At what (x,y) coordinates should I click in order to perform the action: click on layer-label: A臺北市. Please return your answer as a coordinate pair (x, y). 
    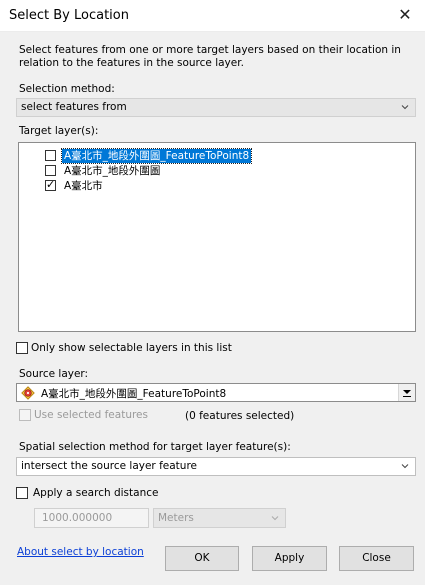
    Looking at the image, I should click on (83, 186).